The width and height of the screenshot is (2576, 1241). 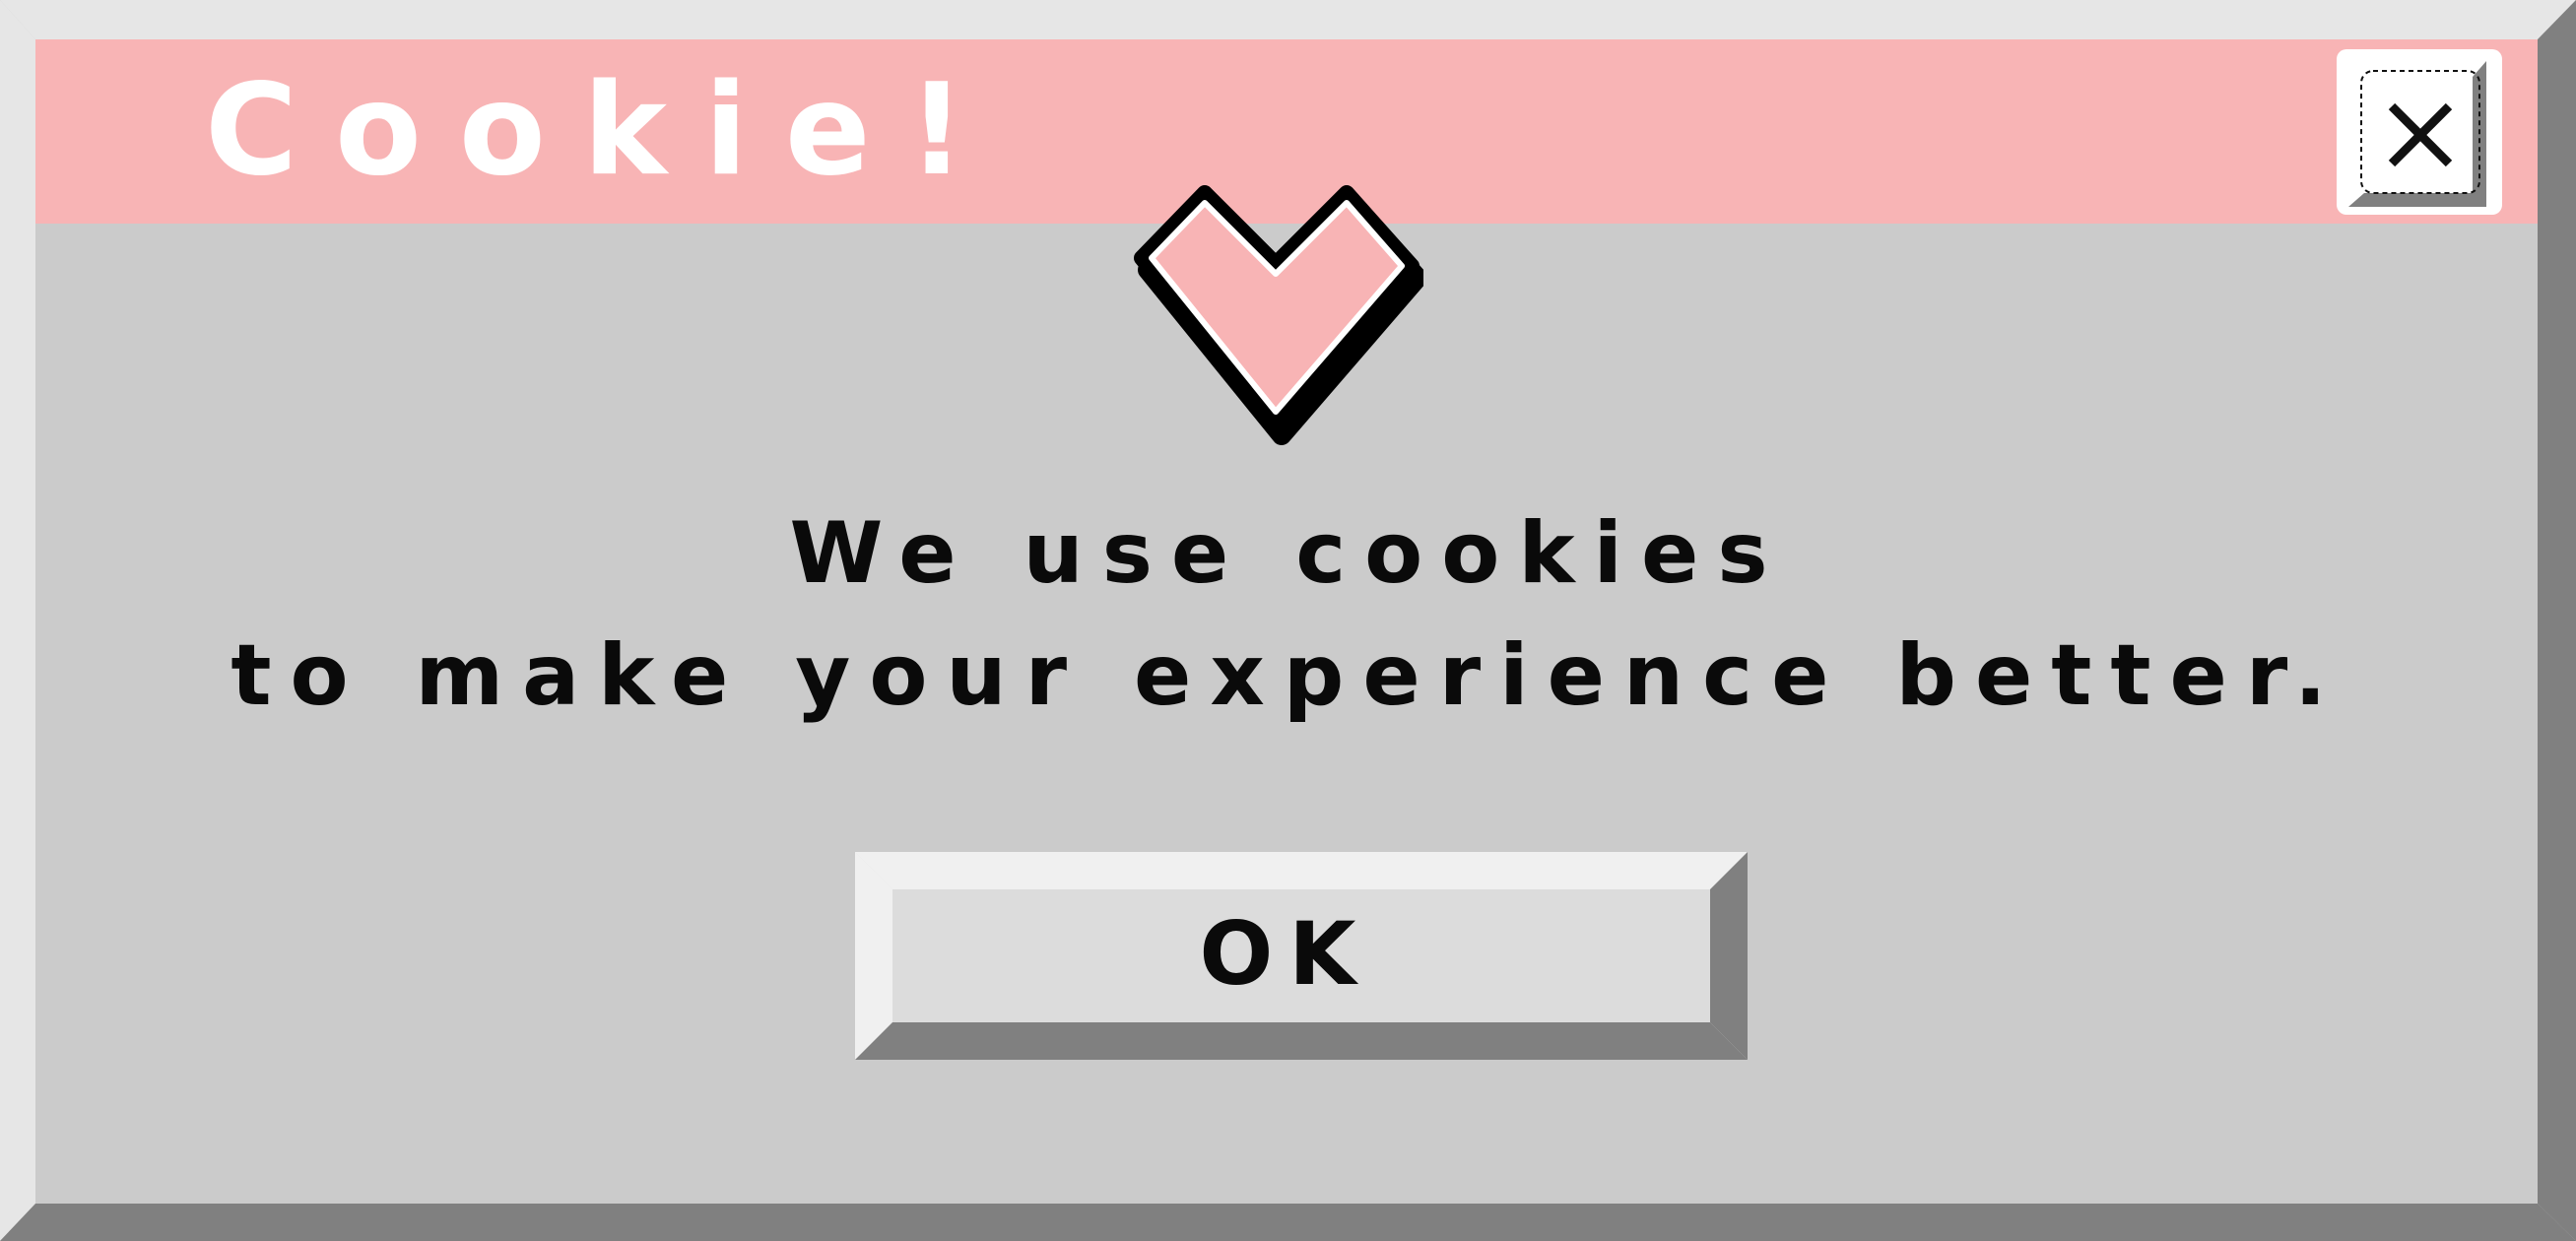 I want to click on ok-button-label: OK, so click(x=1286, y=954).